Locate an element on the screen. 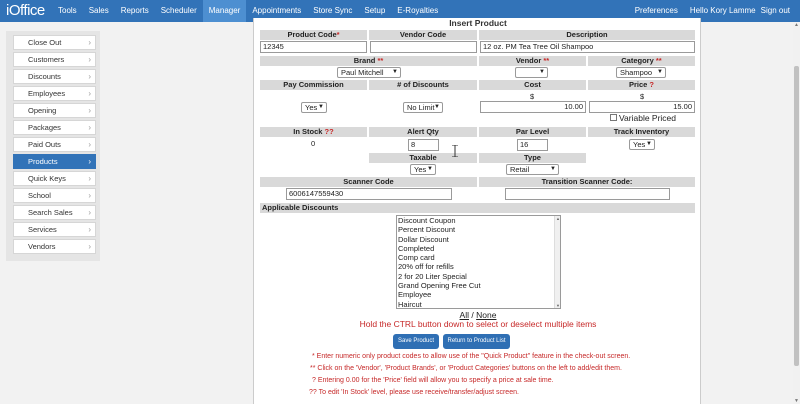 This screenshot has height=404, width=800. pay-commission-select: Yes ▼ is located at coordinates (314, 107).